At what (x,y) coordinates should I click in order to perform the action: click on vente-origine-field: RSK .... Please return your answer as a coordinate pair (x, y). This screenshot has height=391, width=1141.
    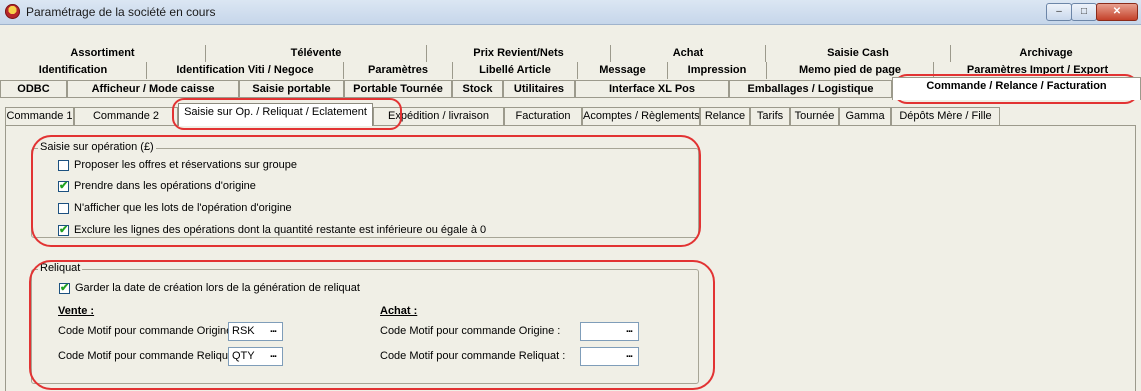
    Looking at the image, I should click on (255, 331).